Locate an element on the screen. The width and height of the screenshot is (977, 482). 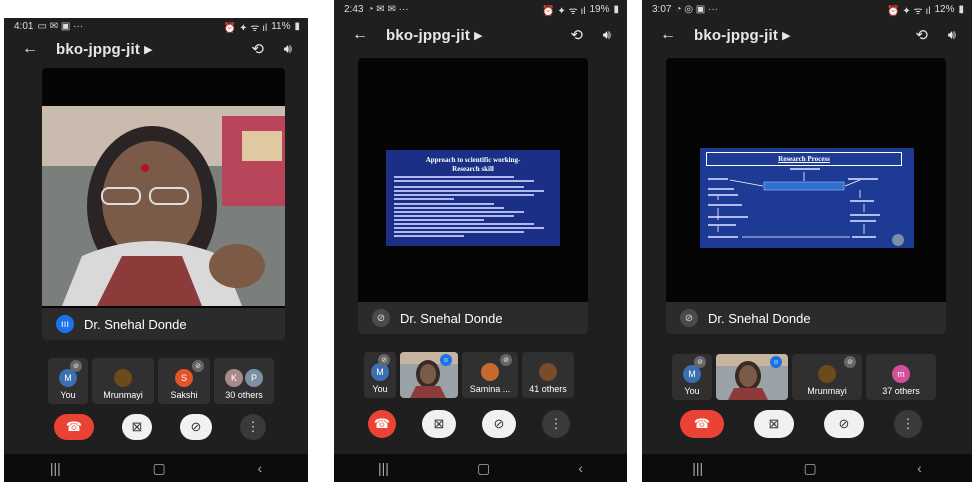
participant-name: Sakshi is located at coordinates (184, 395).